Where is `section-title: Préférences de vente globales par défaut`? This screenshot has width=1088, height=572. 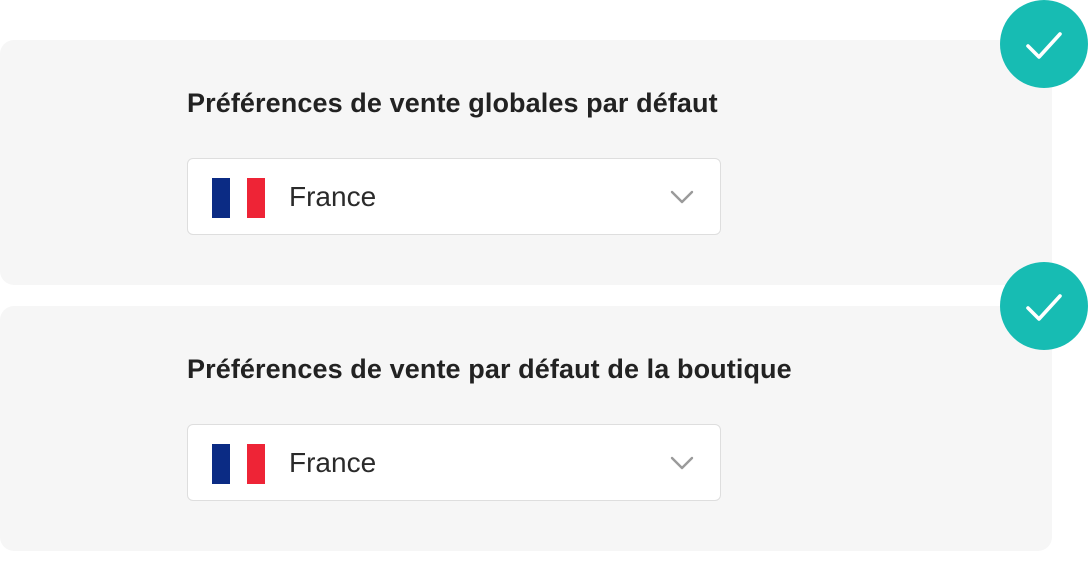
section-title: Préférences de vente globales par défaut is located at coordinates (452, 103).